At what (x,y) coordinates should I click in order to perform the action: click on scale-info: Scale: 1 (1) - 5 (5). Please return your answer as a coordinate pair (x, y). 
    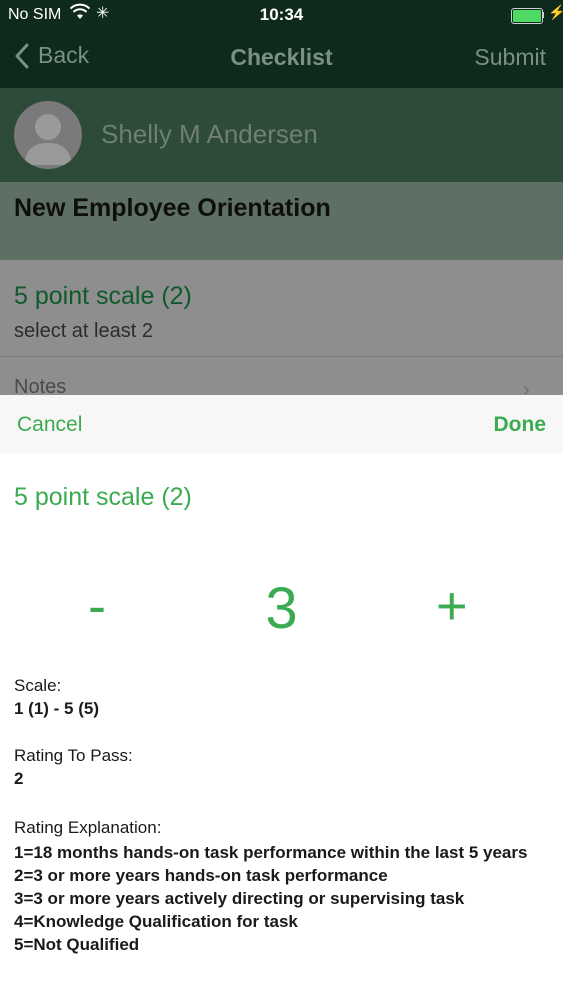
    Looking at the image, I should click on (56, 697).